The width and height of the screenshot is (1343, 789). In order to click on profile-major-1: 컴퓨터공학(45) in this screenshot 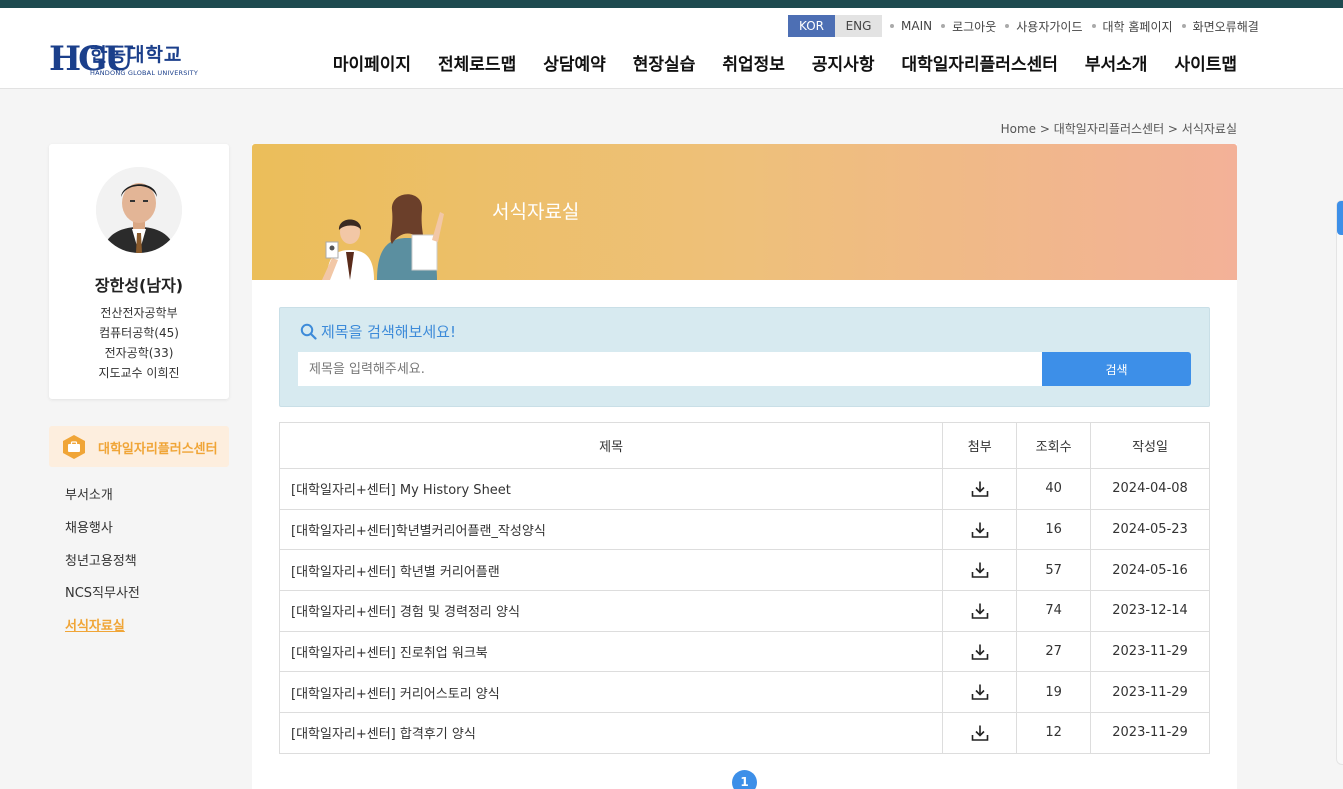, I will do `click(139, 333)`.